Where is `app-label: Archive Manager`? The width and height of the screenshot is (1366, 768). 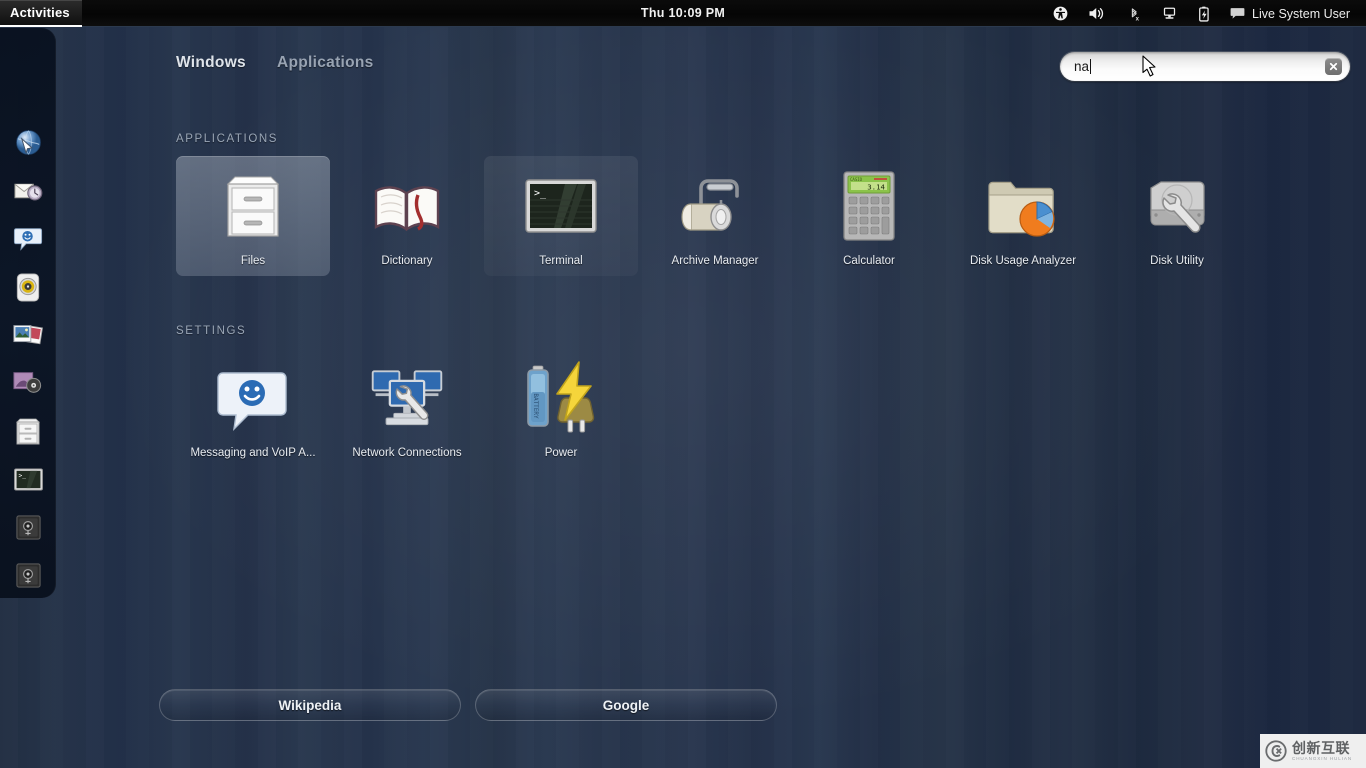
app-label: Archive Manager is located at coordinates (715, 261).